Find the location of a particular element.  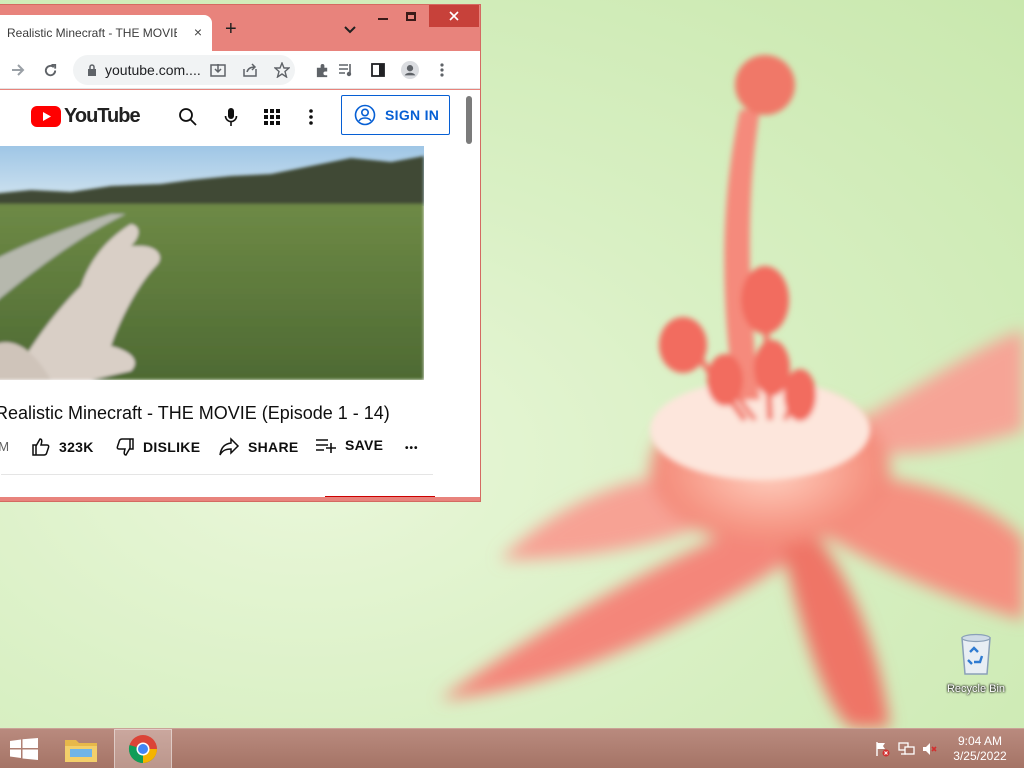

close-tab-icon: × is located at coordinates (198, 32).